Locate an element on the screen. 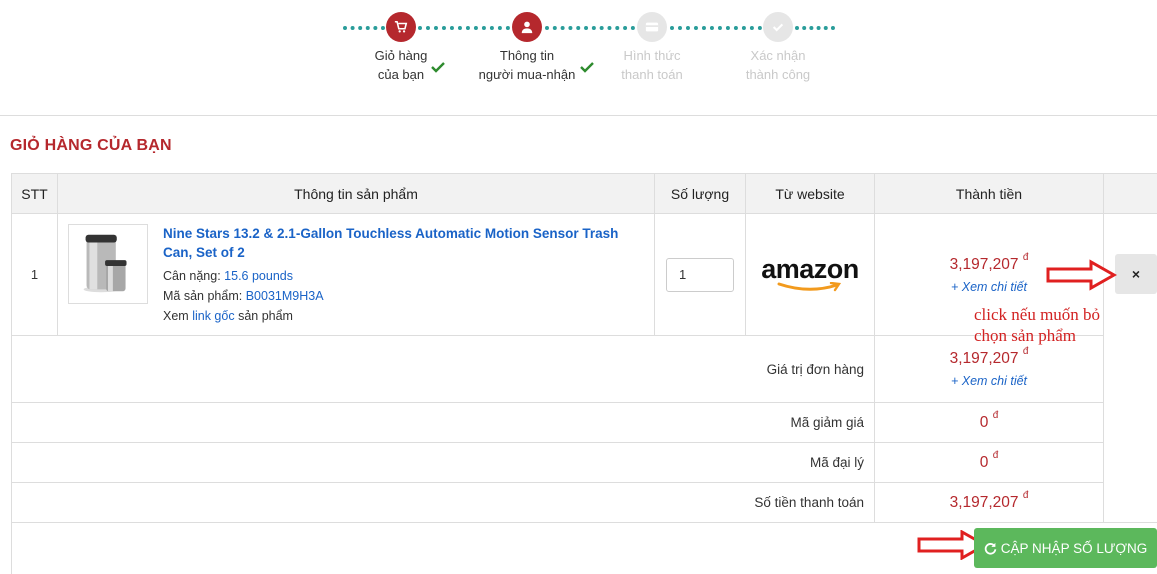  order-value: 3,197,207 đ is located at coordinates (989, 357).